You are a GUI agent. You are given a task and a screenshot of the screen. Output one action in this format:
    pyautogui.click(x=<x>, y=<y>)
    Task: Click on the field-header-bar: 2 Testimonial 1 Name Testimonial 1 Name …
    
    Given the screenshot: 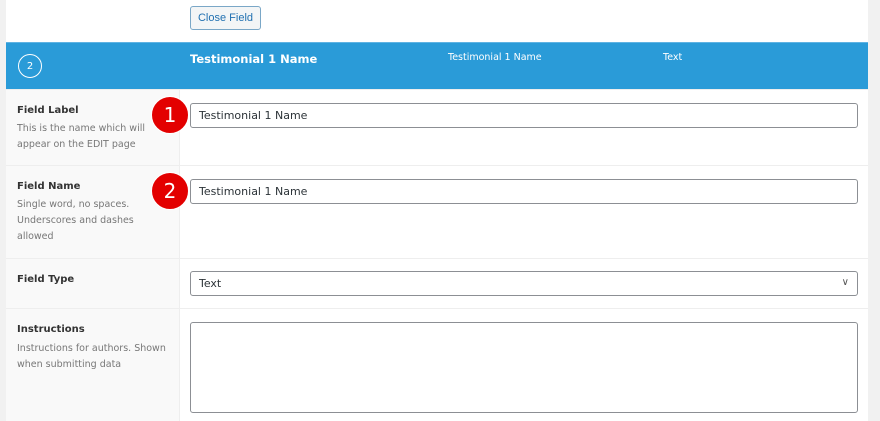 What is the action you would take?
    pyautogui.click(x=437, y=65)
    